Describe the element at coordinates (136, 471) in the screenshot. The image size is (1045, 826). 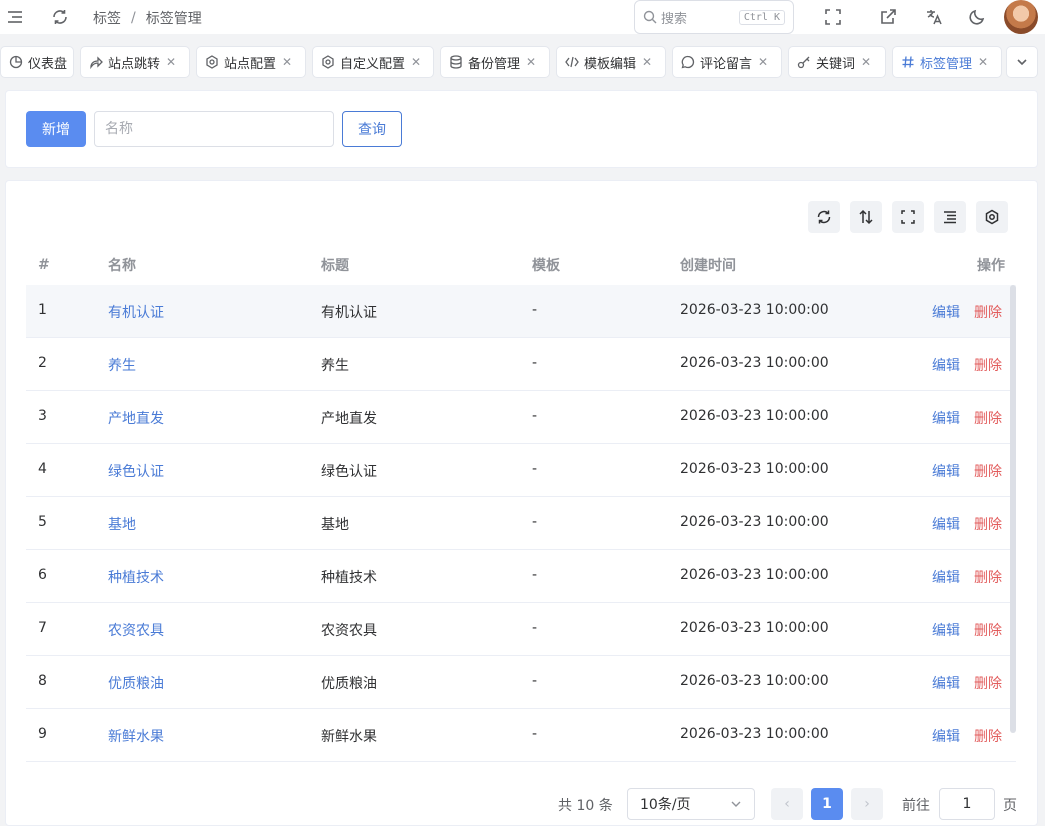
I see `cell-name-link: 绿色认证` at that location.